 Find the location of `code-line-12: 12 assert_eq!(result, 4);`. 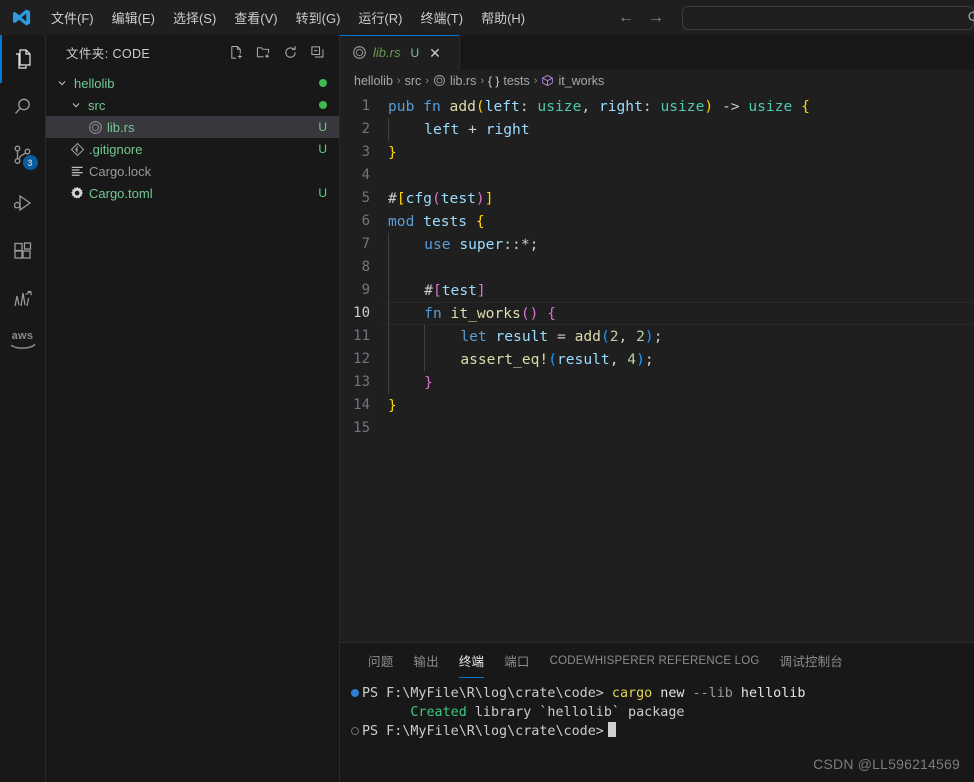

code-line-12: 12 assert_eq!(result, 4); is located at coordinates (657, 359).